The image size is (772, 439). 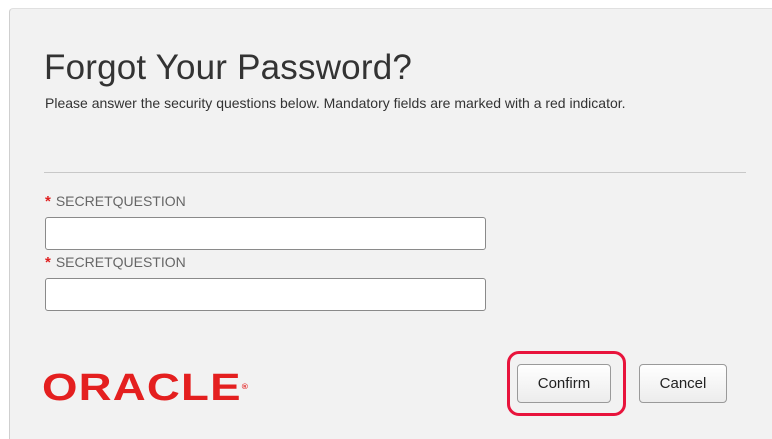 I want to click on secret-question-2-label-text: SECRETQUESTION, so click(x=120, y=262).